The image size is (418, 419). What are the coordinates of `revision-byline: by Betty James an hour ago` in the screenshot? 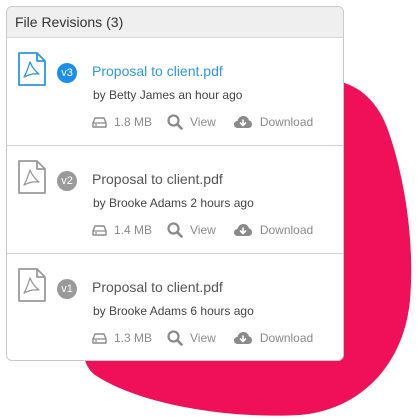 It's located at (168, 95).